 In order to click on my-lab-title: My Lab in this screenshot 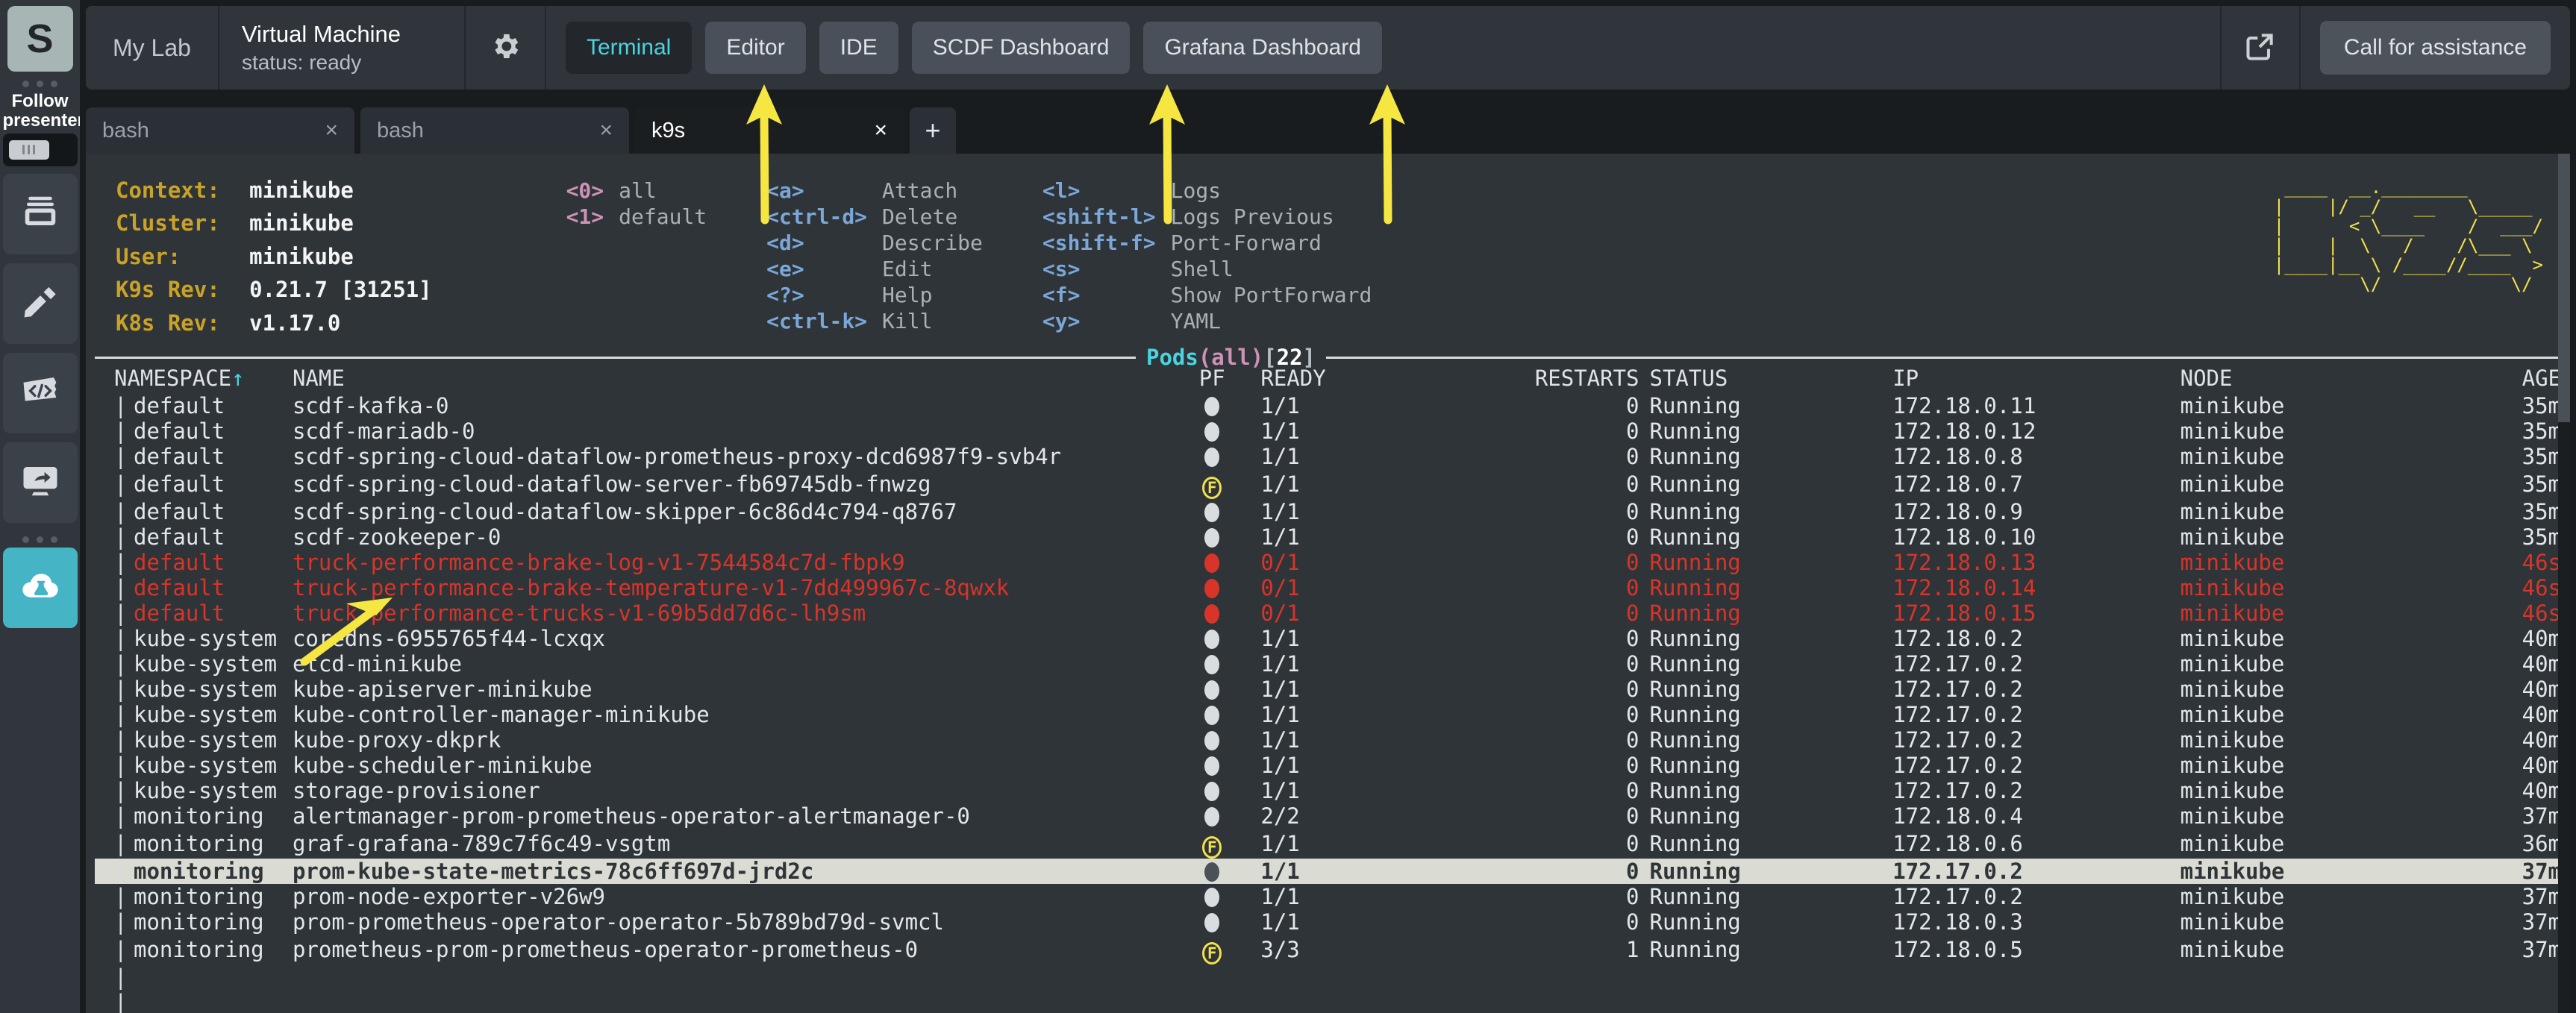, I will do `click(152, 48)`.